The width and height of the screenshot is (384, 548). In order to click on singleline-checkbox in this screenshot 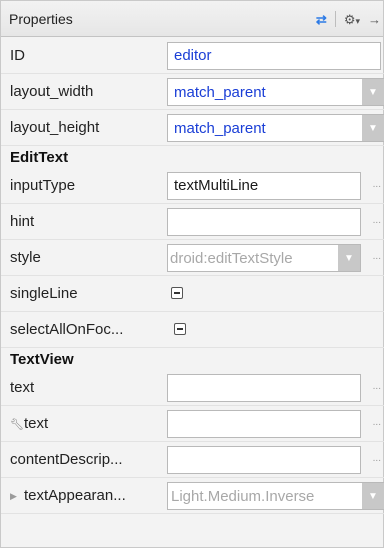, I will do `click(177, 293)`.